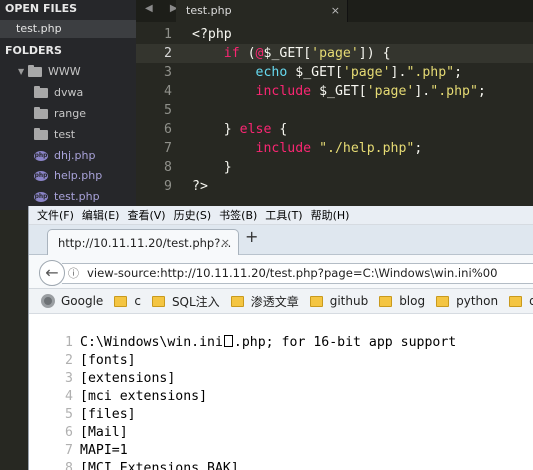  I want to click on code-line: 6 } else {, so click(334, 129).